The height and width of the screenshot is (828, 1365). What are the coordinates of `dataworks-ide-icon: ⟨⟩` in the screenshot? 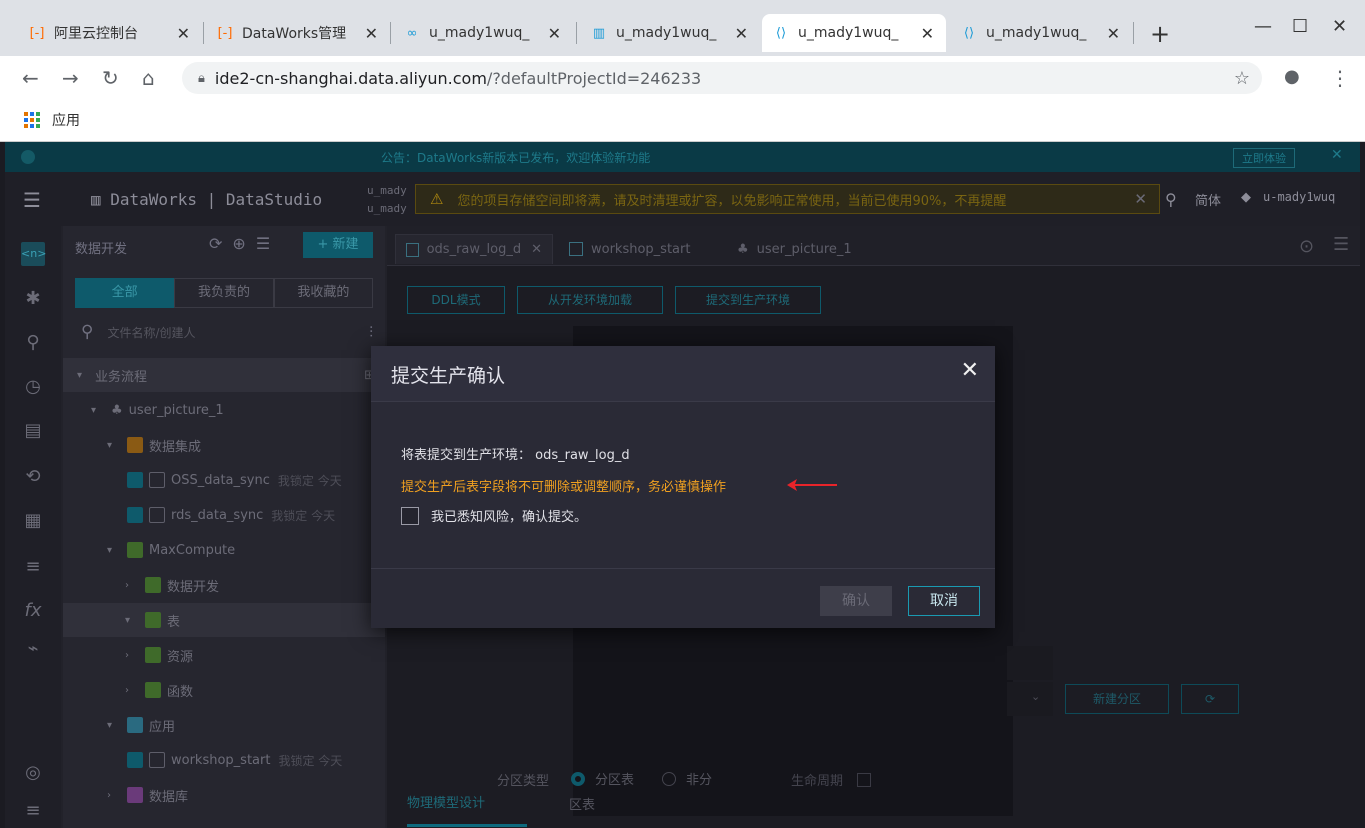 It's located at (969, 33).